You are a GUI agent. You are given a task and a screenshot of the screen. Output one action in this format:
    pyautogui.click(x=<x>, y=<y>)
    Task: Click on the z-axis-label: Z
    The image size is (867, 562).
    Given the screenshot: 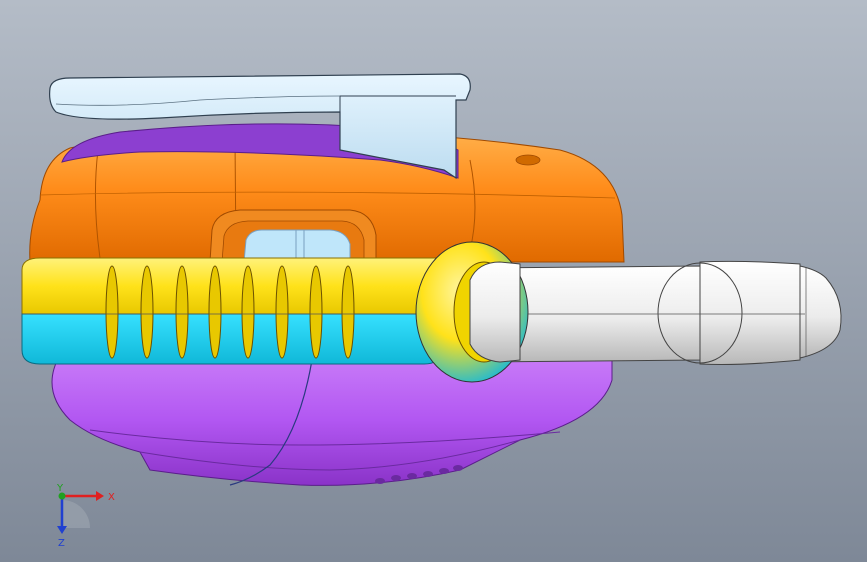 What is the action you would take?
    pyautogui.click(x=61, y=543)
    